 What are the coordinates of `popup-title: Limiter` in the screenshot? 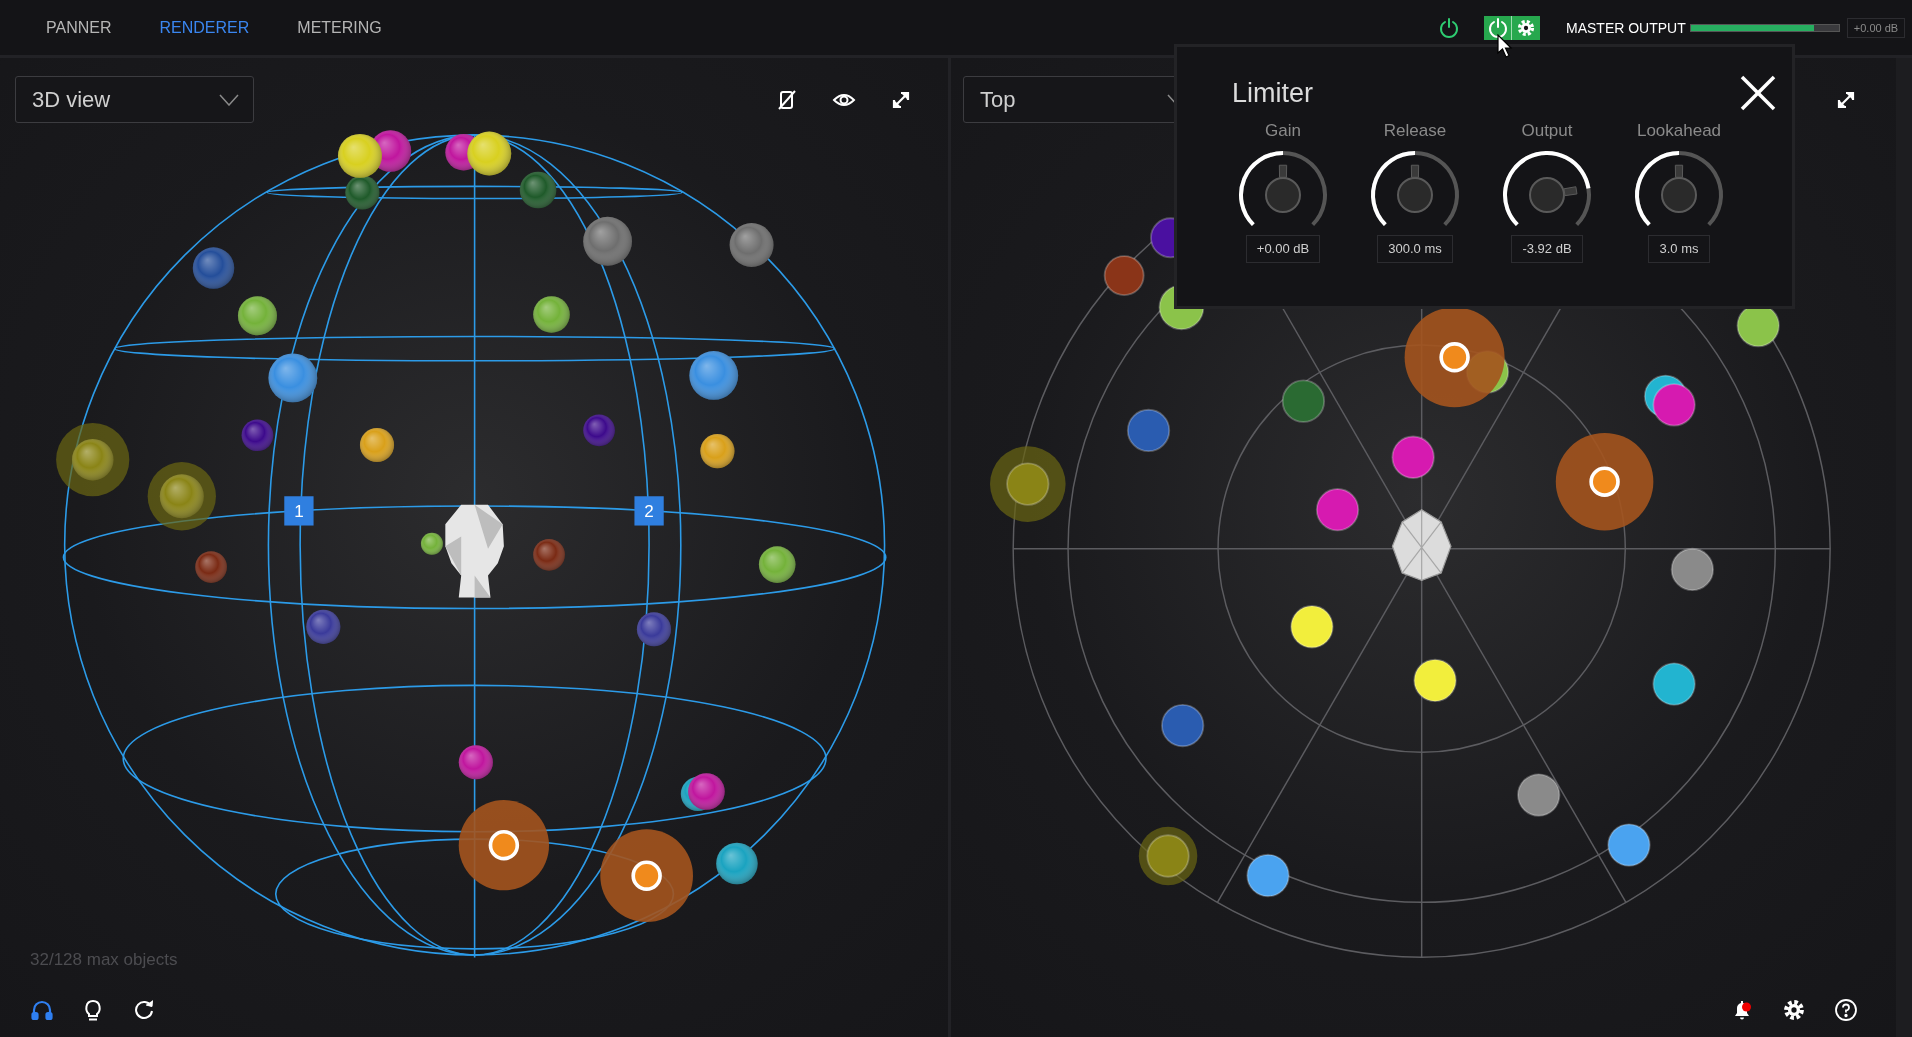 It's located at (1272, 93).